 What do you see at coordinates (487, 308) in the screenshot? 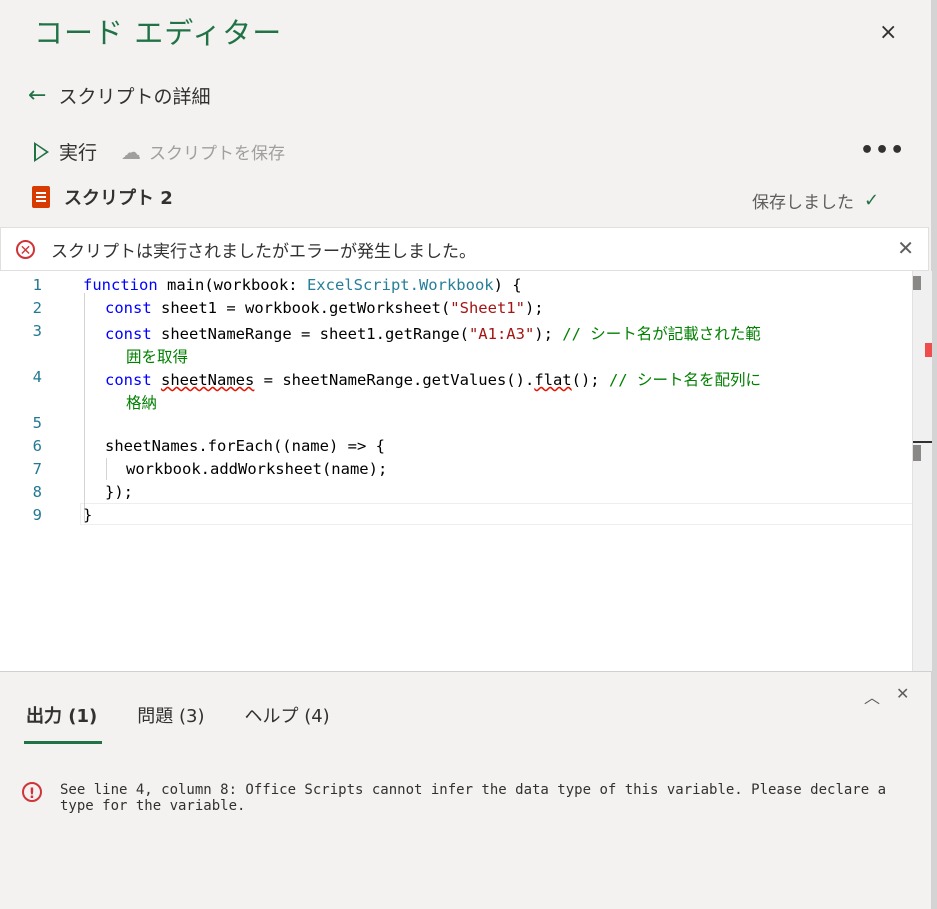
I see `code-token: "Sheet1"` at bounding box center [487, 308].